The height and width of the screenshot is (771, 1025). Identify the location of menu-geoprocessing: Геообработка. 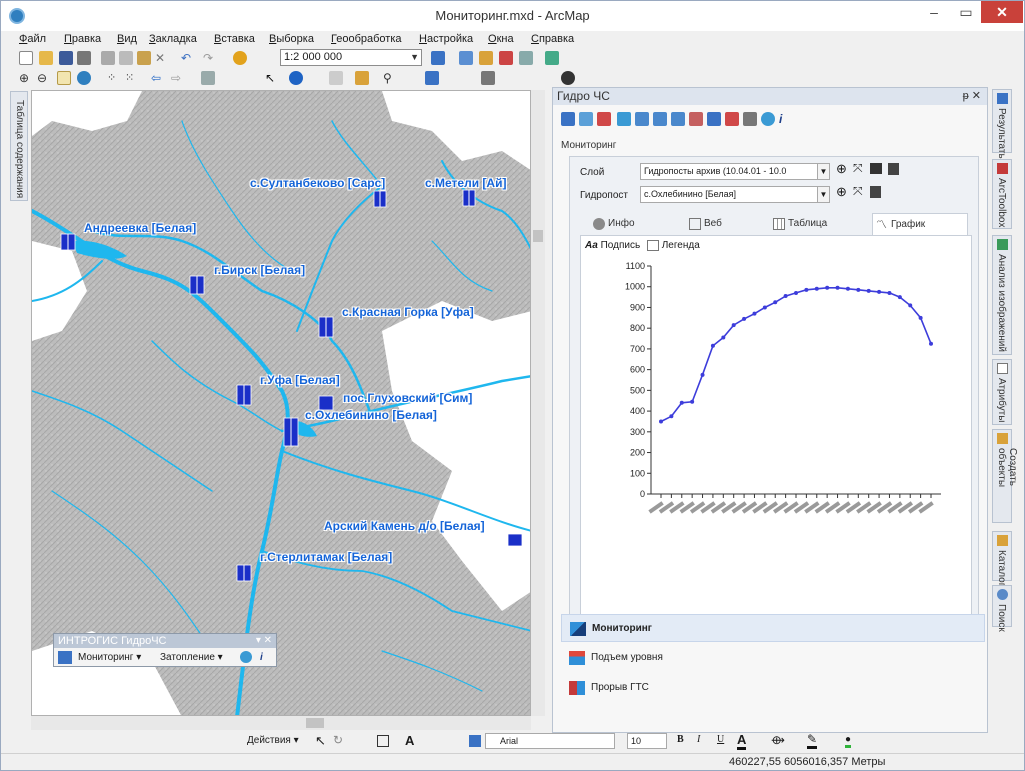
(366, 39).